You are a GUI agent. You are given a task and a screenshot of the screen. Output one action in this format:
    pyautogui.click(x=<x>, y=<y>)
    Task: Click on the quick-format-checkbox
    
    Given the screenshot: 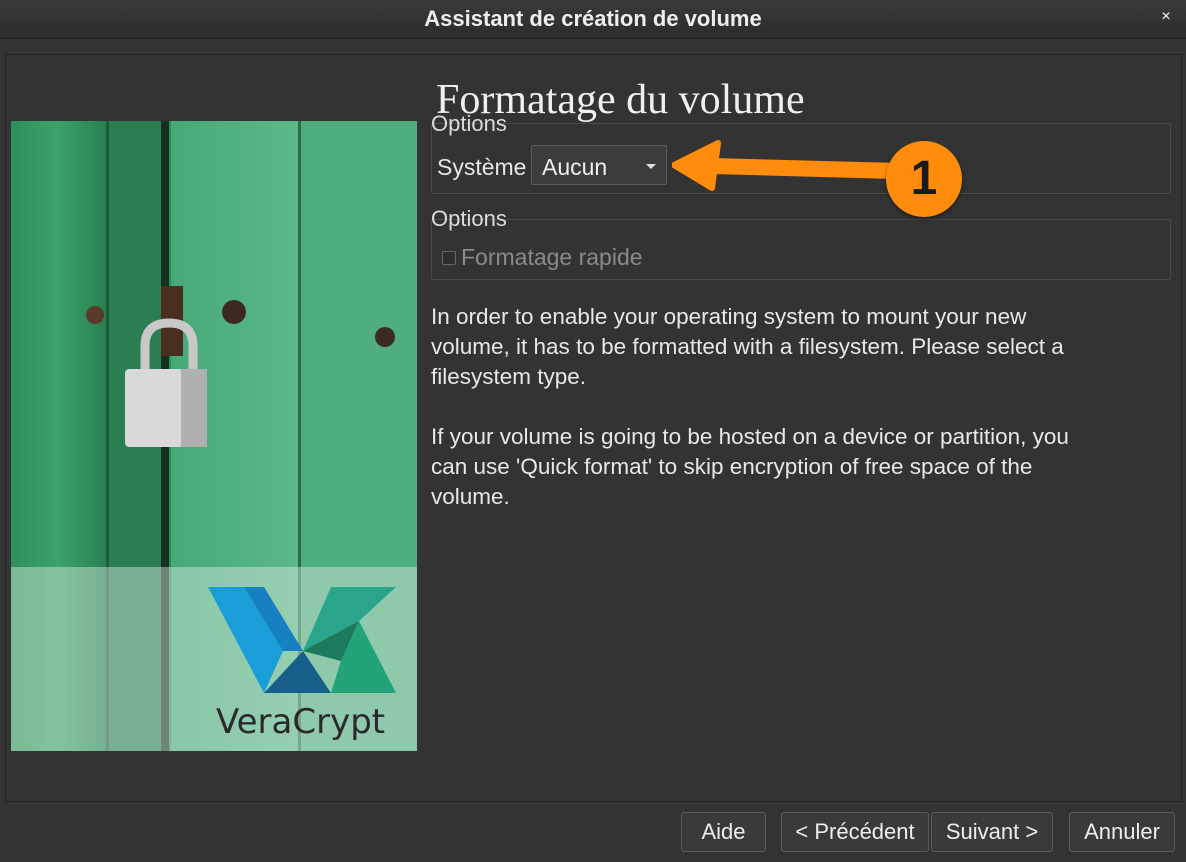 What is the action you would take?
    pyautogui.click(x=449, y=258)
    